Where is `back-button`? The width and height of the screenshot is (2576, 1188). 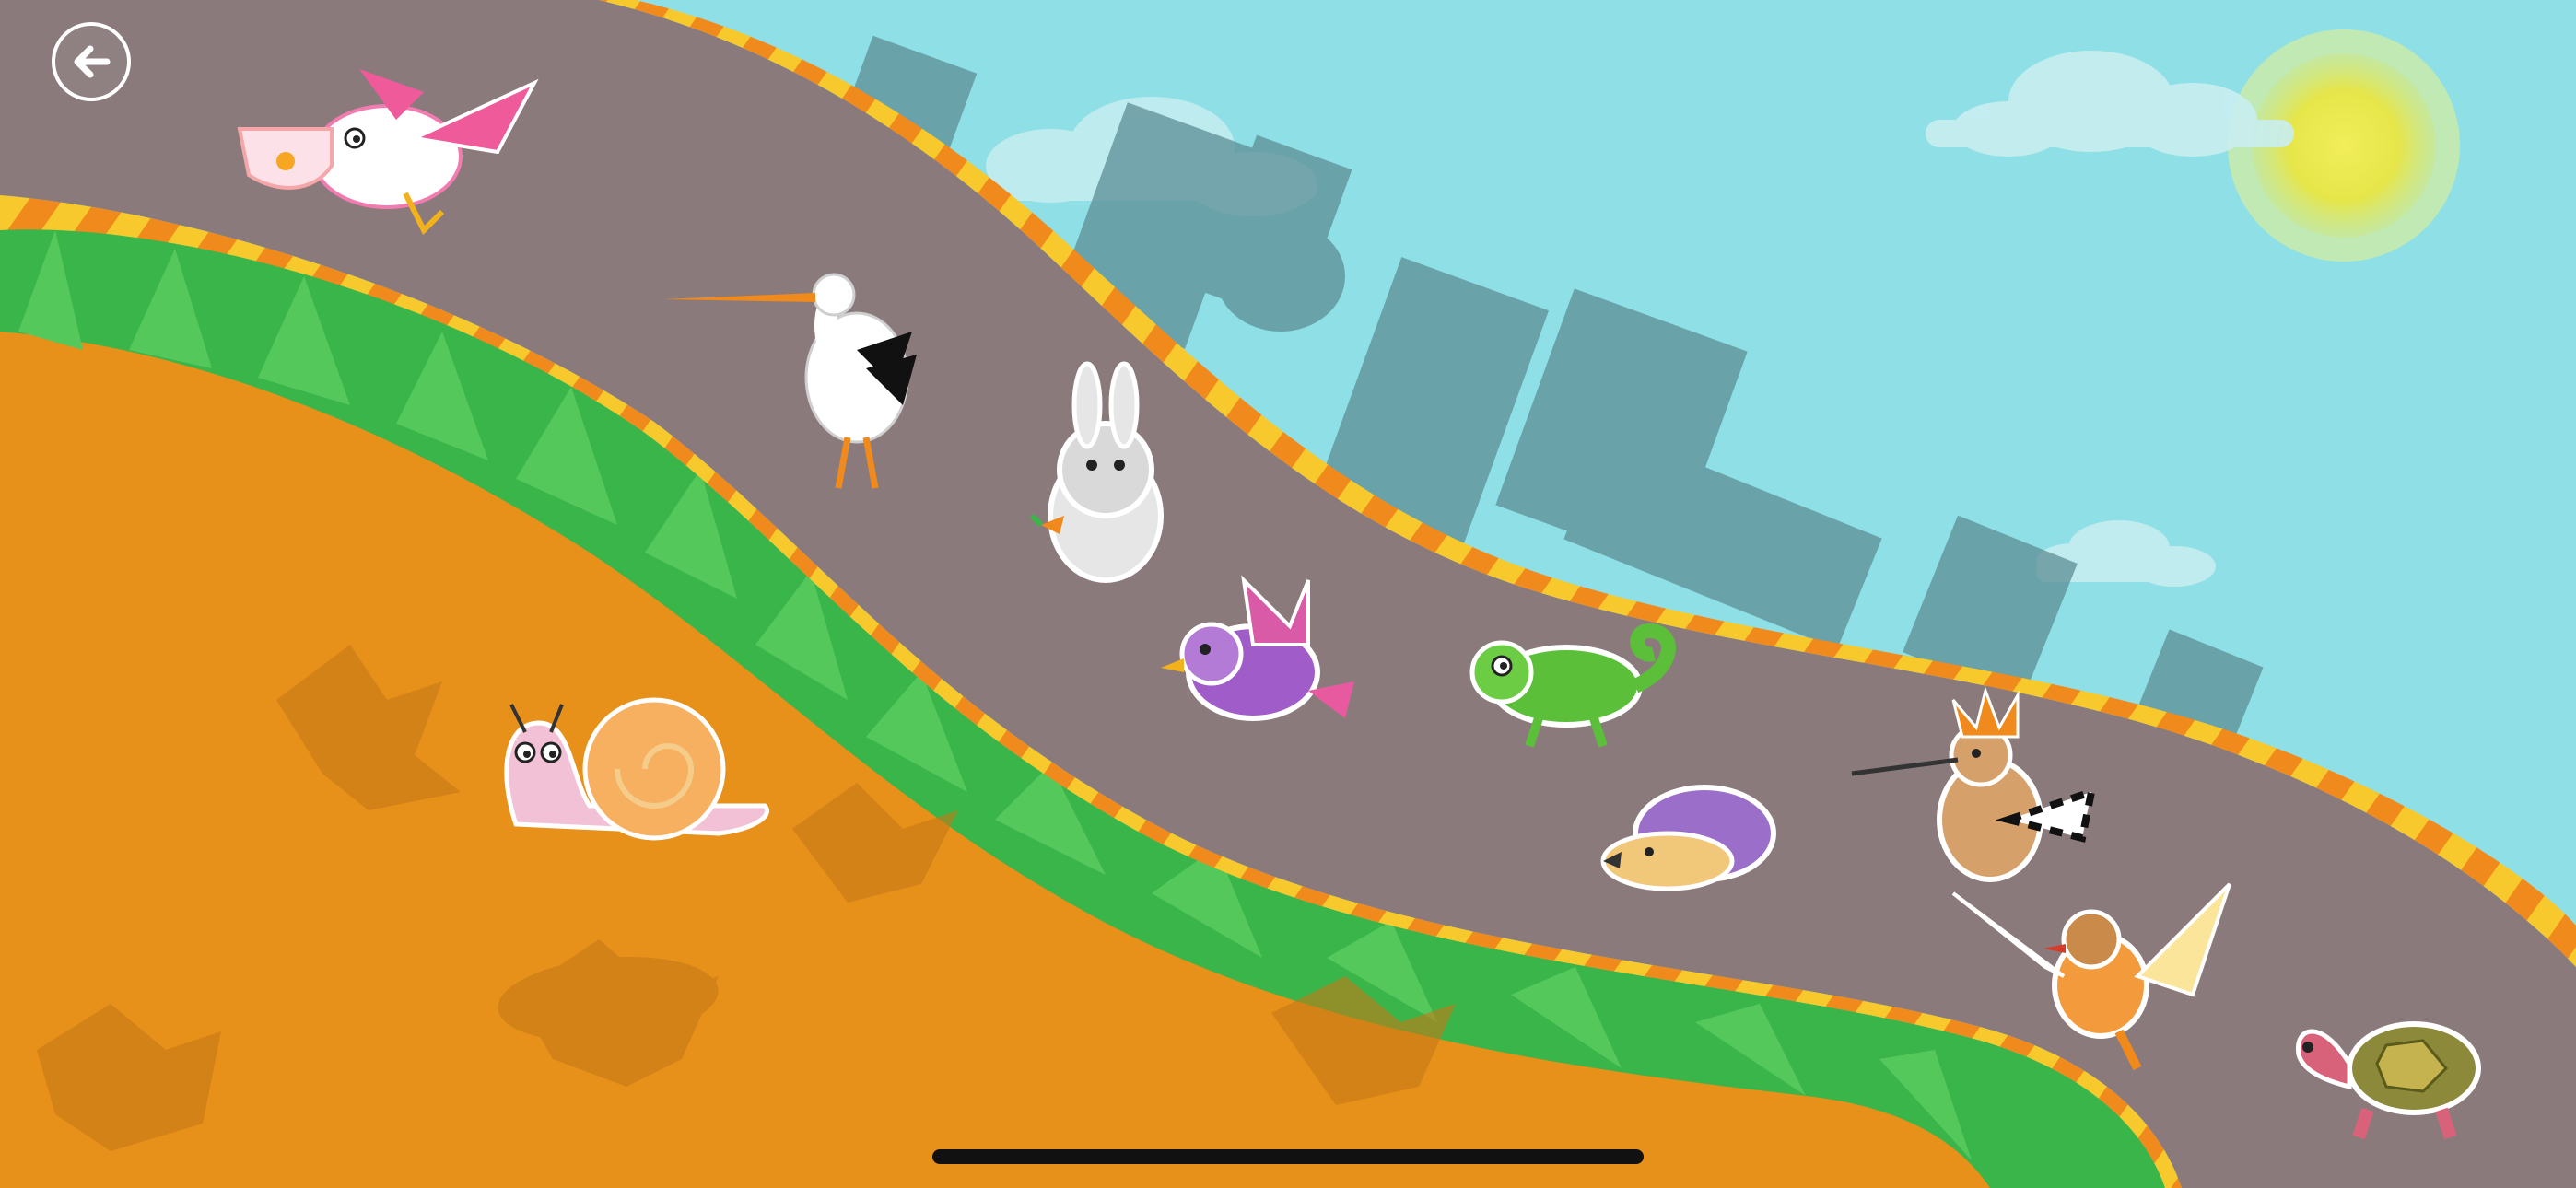
back-button is located at coordinates (91, 61).